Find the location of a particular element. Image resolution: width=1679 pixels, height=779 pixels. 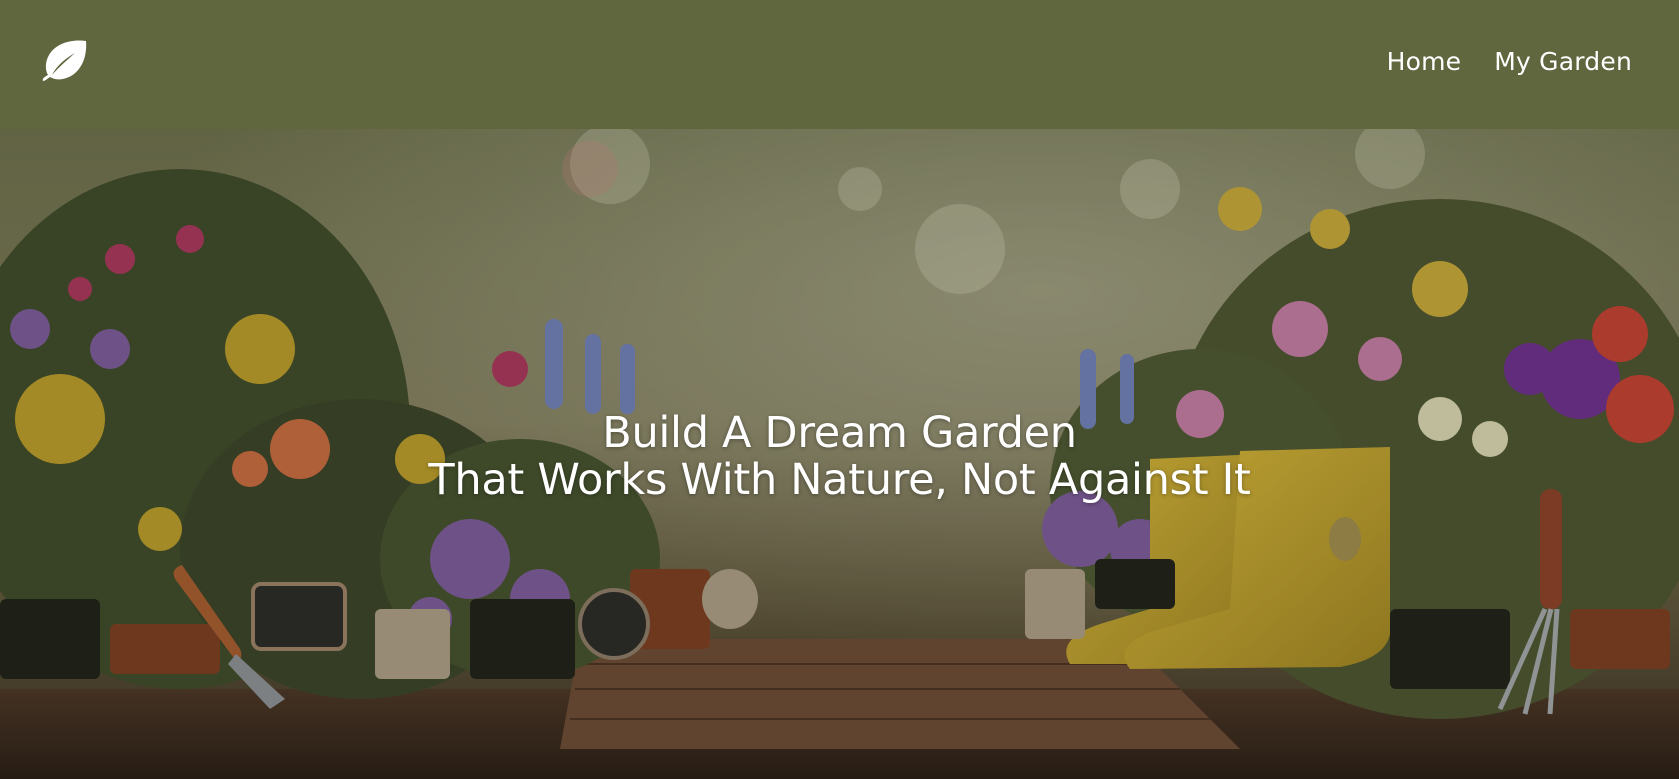

nav-my-garden-link: My Garden is located at coordinates (1563, 61).